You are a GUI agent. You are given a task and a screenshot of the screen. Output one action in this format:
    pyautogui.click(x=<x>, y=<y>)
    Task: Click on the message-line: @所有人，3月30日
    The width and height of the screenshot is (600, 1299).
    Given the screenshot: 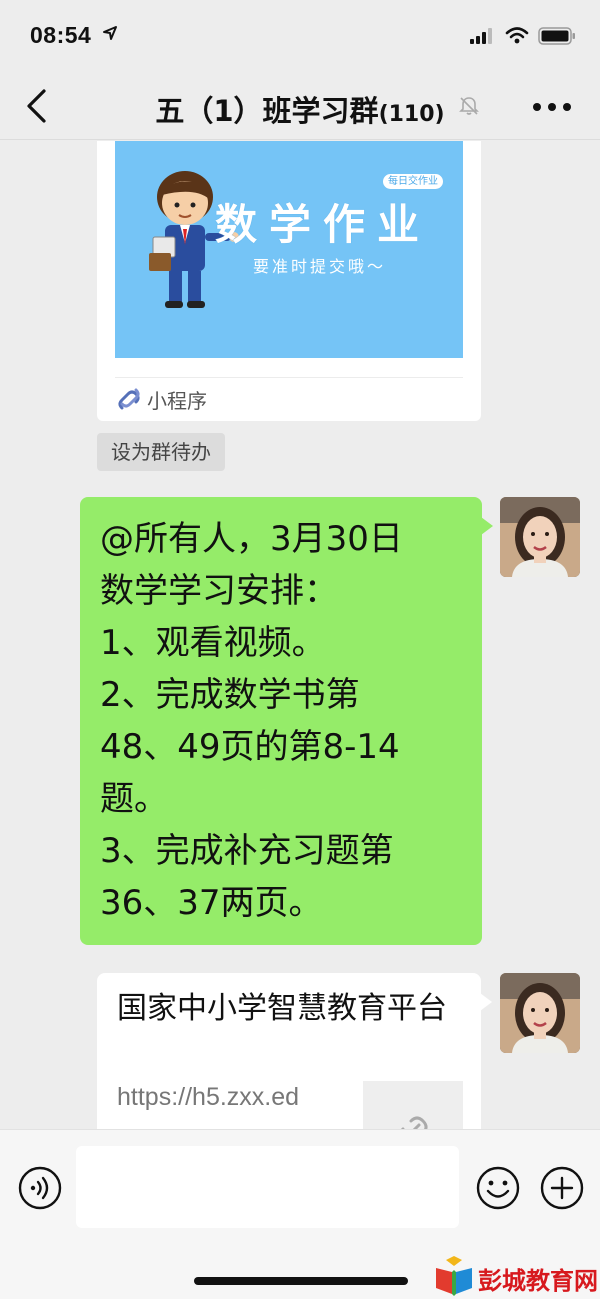 What is the action you would take?
    pyautogui.click(x=251, y=539)
    